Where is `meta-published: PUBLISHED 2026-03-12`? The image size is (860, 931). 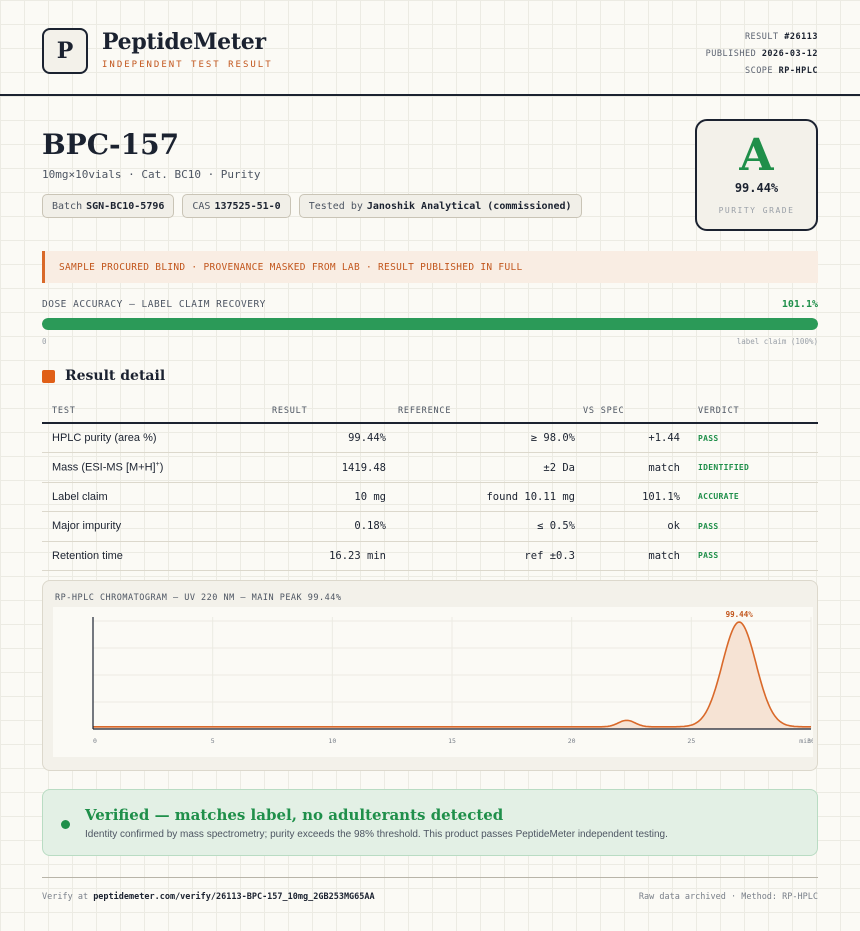 meta-published: PUBLISHED 2026-03-12 is located at coordinates (761, 54).